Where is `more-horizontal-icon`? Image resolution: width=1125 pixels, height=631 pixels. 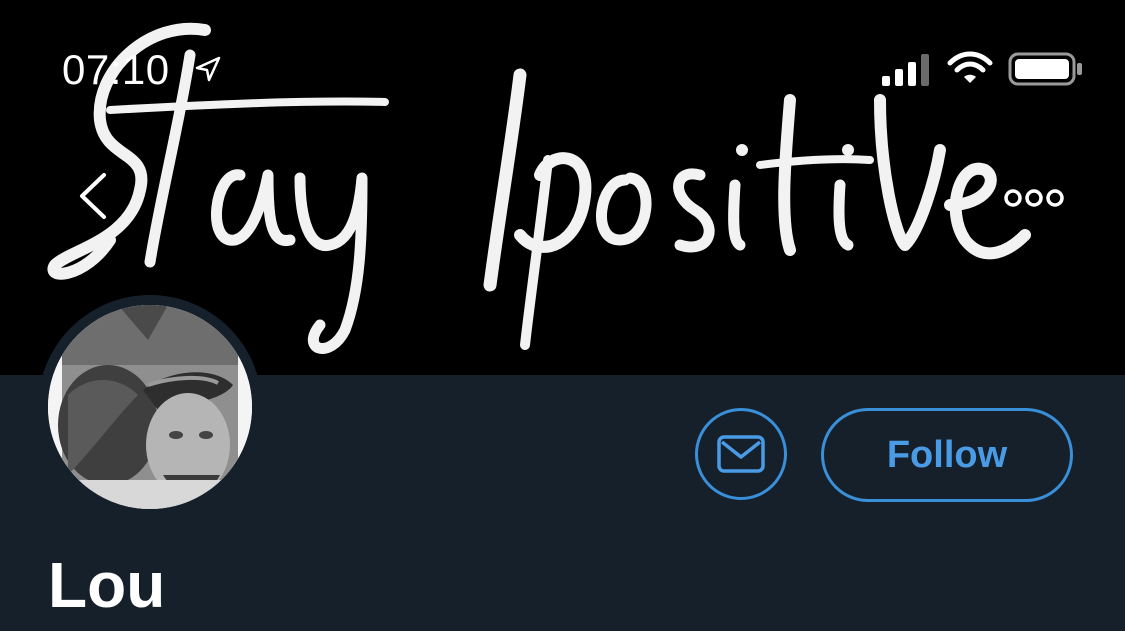 more-horizontal-icon is located at coordinates (1034, 198).